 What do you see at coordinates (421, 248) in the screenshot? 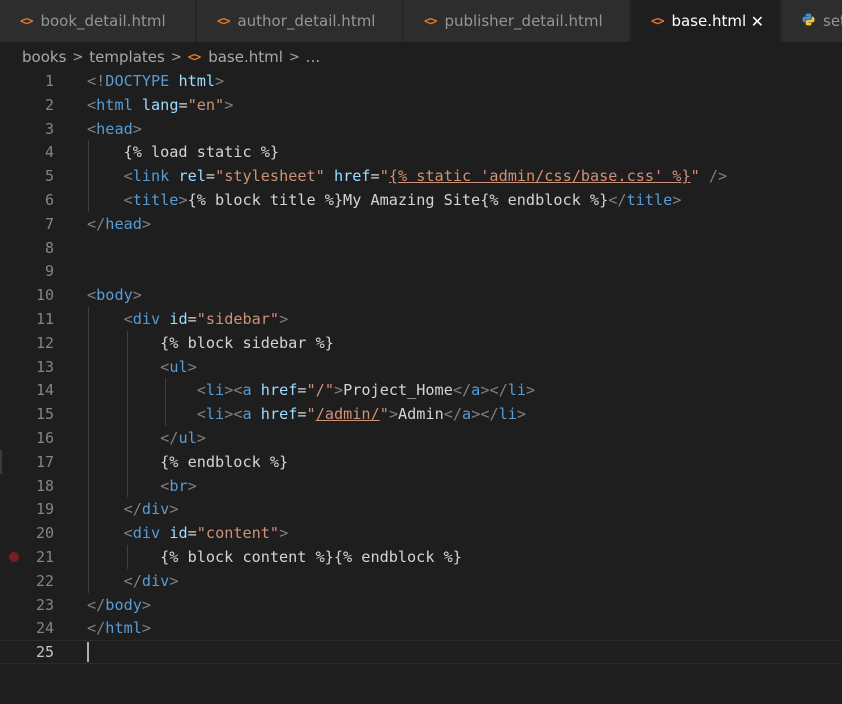
I see `code-line: 8` at bounding box center [421, 248].